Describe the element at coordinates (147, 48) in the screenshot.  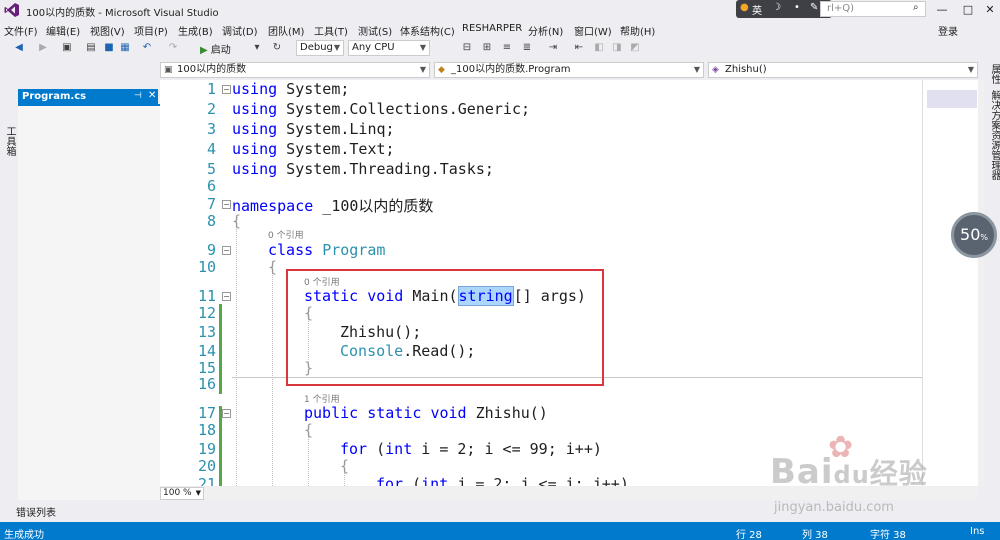
I see `undo-icon: ↶` at that location.